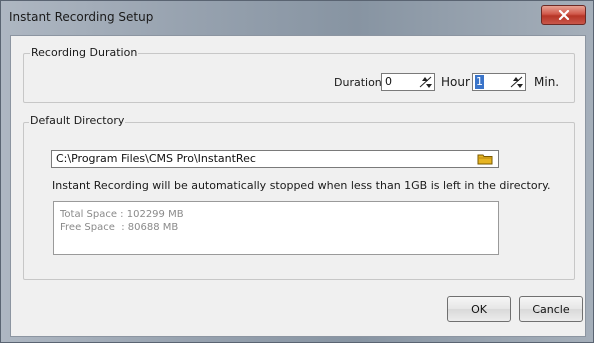  Describe the element at coordinates (119, 227) in the screenshot. I see `free-space-text: Free Space : 80688 MB` at that location.